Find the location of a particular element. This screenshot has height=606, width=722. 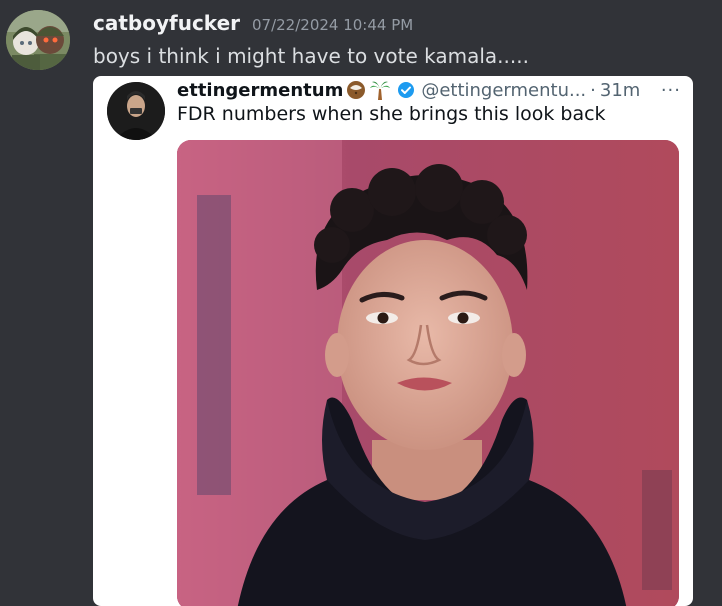

tweet-time: 31m is located at coordinates (620, 90).